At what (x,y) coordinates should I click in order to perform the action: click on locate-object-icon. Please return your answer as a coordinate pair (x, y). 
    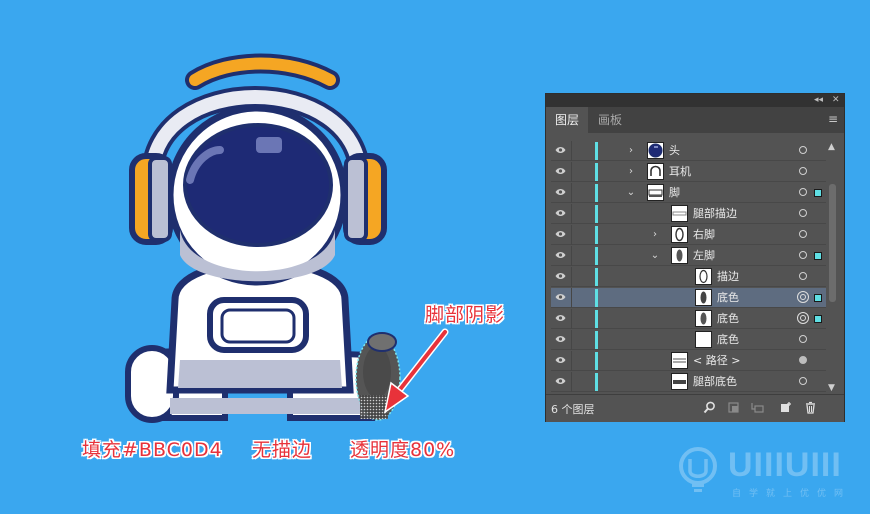
    Looking at the image, I should click on (709, 407).